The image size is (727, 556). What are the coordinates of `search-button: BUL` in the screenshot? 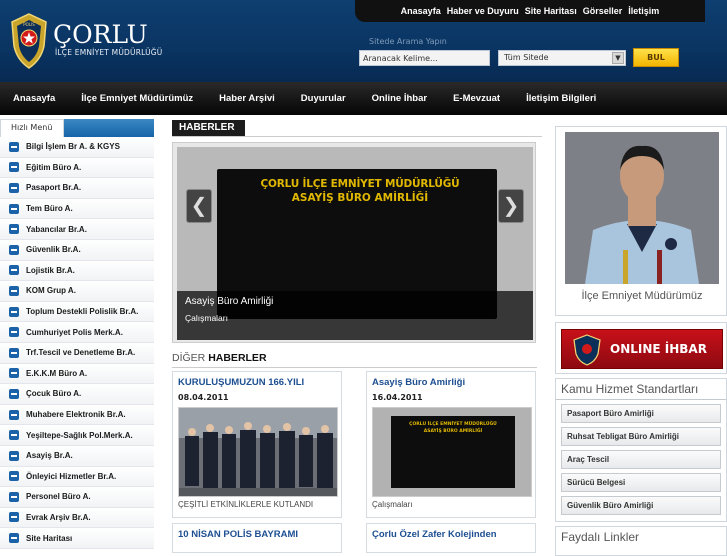 It's located at (656, 57).